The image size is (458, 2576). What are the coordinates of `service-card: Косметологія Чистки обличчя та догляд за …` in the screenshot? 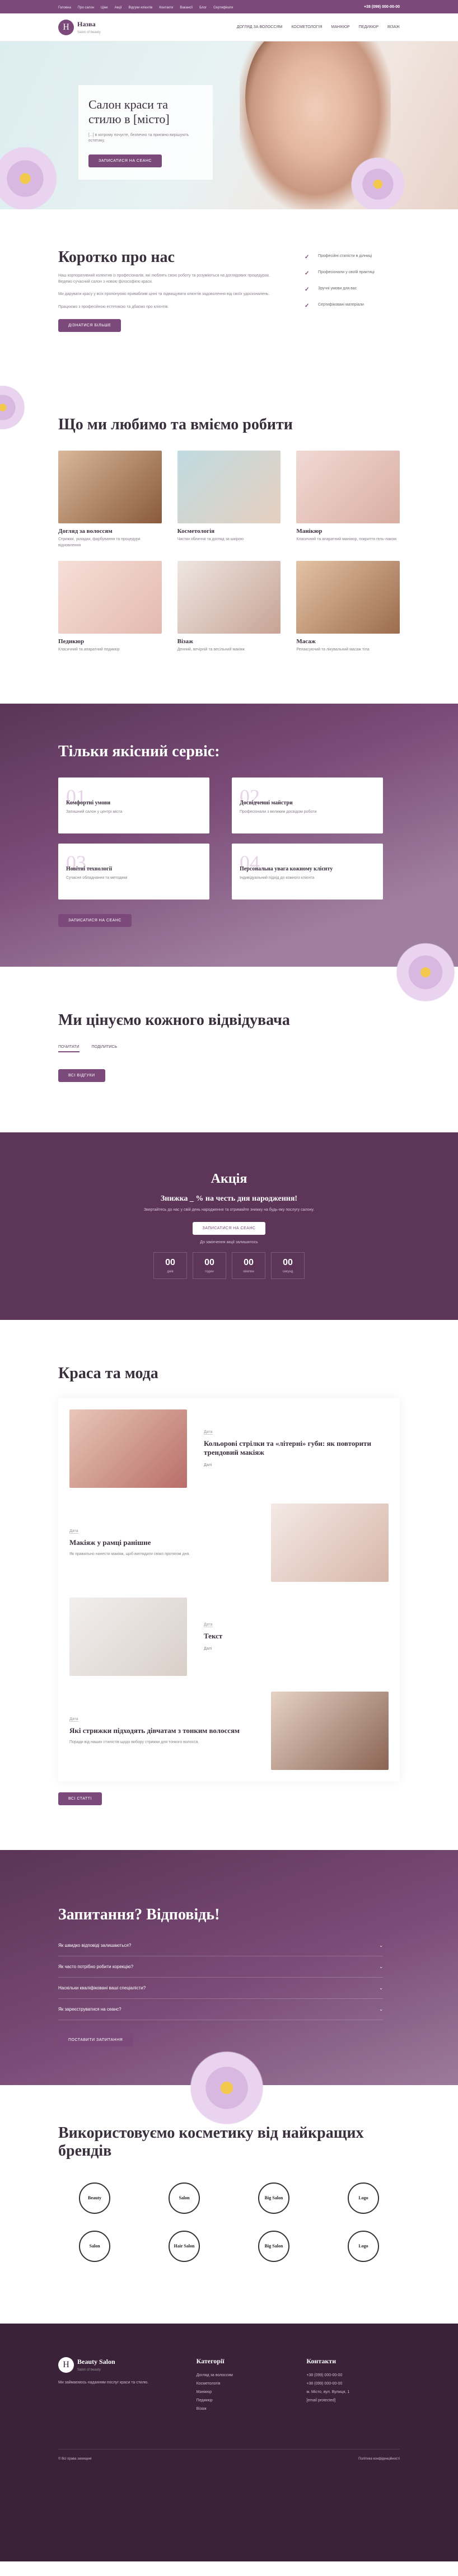 It's located at (229, 500).